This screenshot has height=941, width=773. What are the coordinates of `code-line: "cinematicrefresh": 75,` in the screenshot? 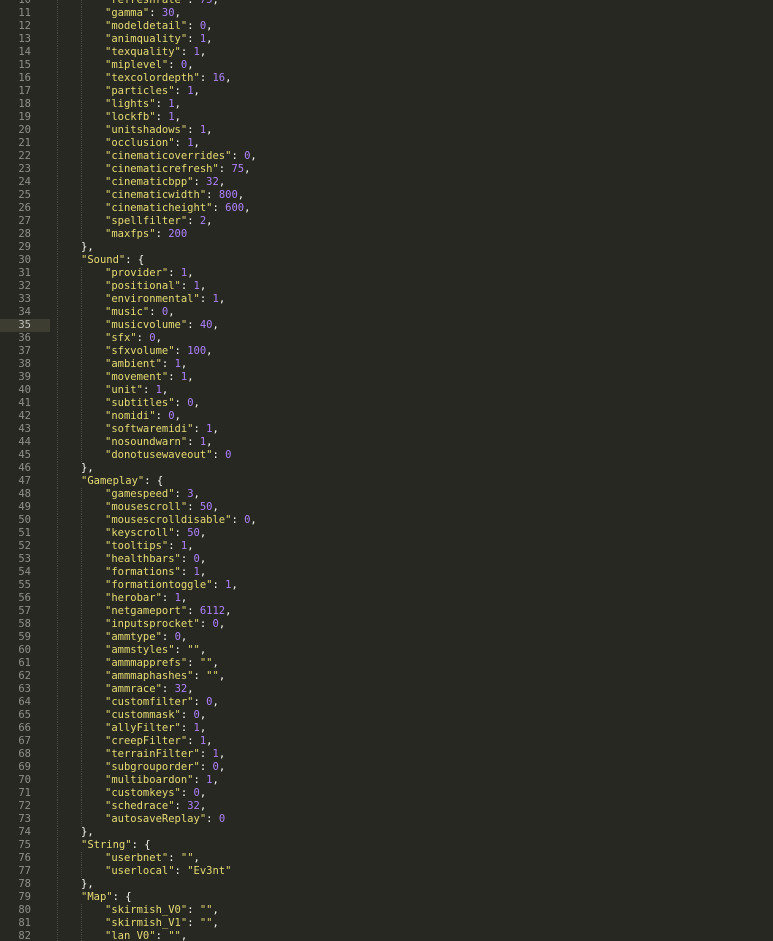 It's located at (415, 169).